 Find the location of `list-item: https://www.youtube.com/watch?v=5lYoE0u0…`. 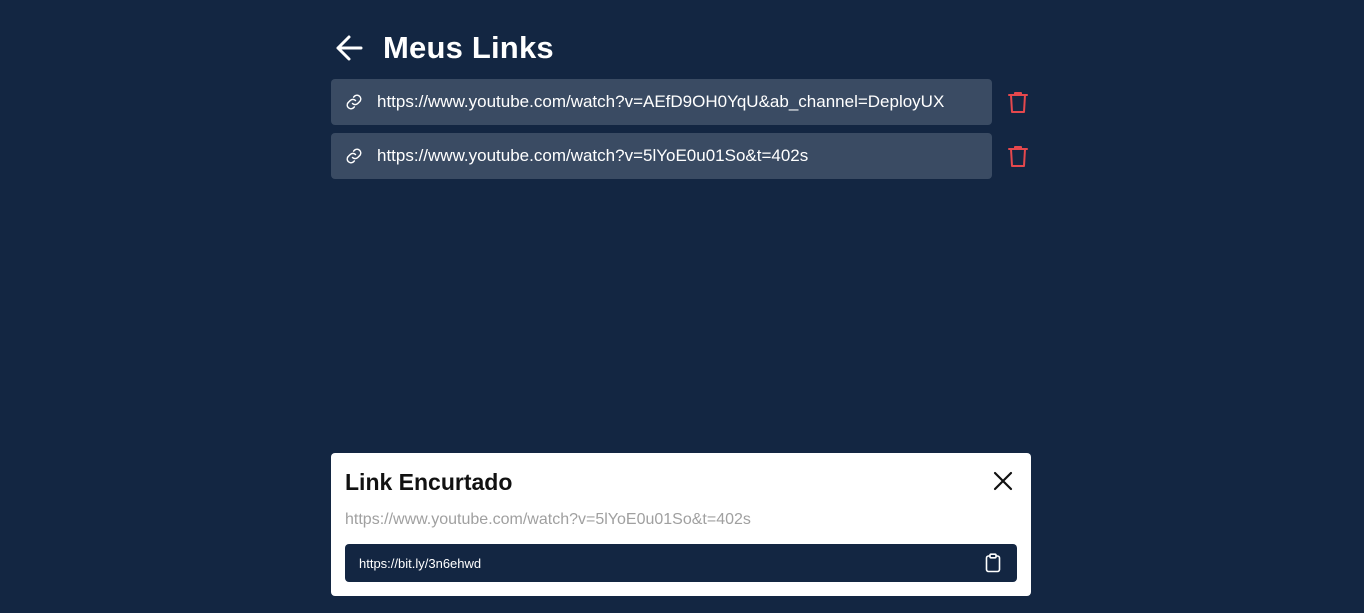

list-item: https://www.youtube.com/watch?v=5lYoE0u0… is located at coordinates (681, 156).